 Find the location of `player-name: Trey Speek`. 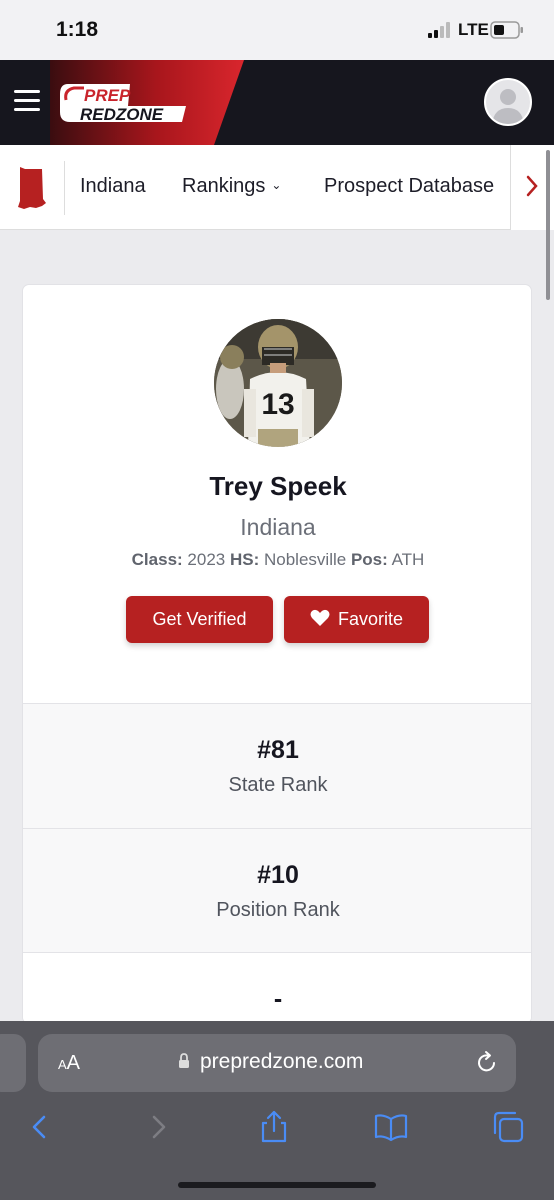

player-name: Trey Speek is located at coordinates (278, 486).